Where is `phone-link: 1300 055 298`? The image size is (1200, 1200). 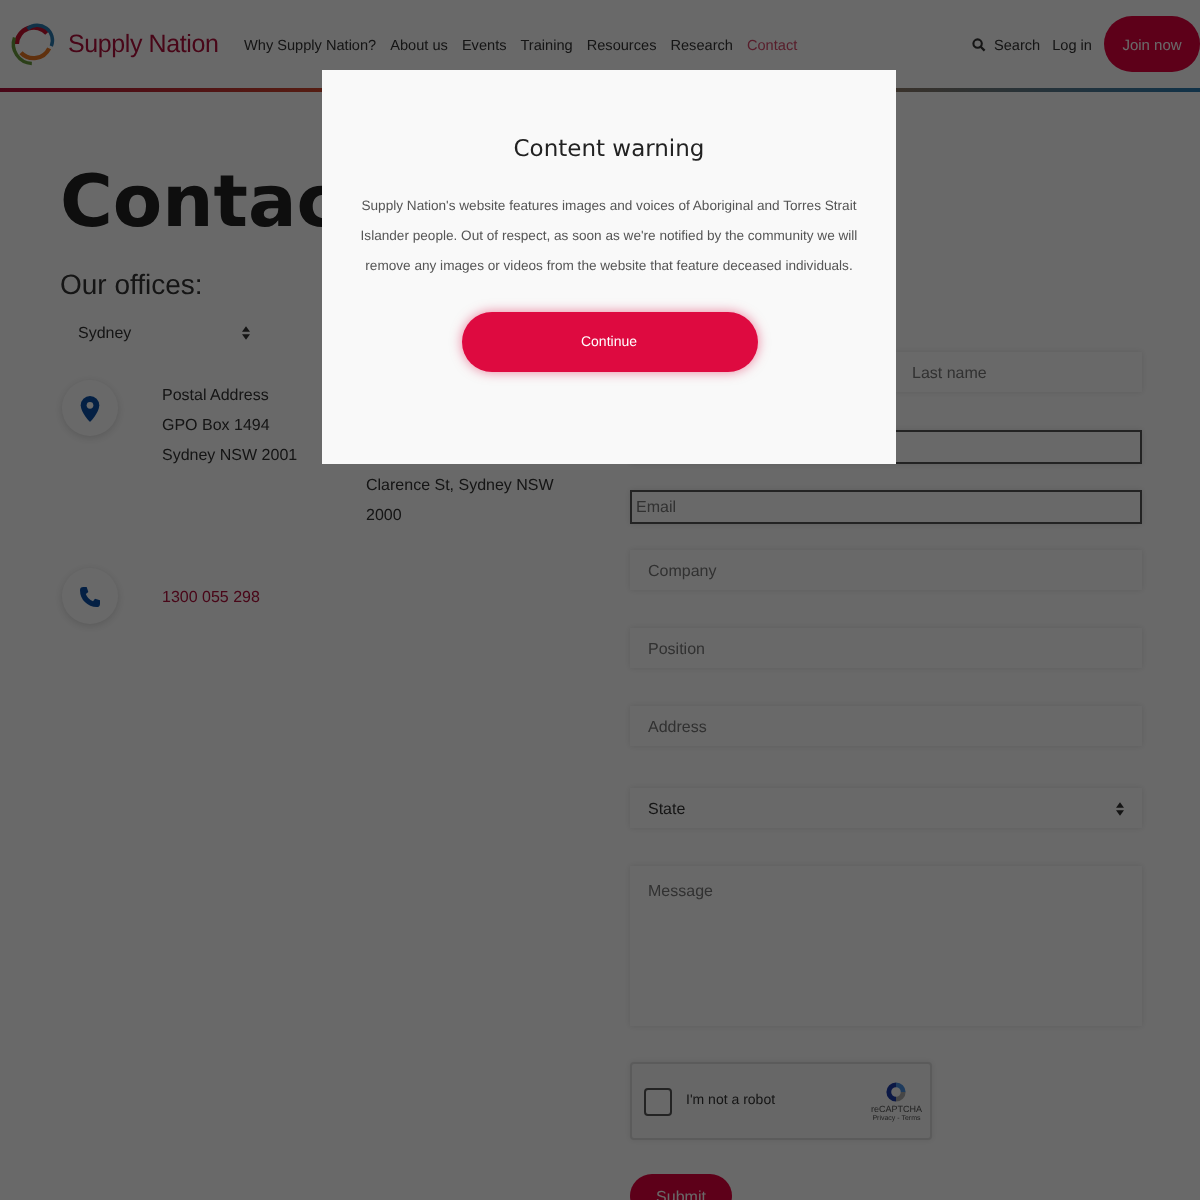 phone-link: 1300 055 298 is located at coordinates (211, 596).